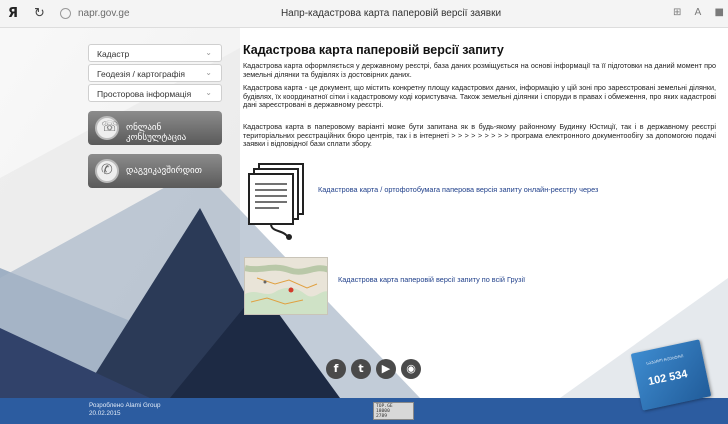 The width and height of the screenshot is (728, 424). Describe the element at coordinates (719, 12) in the screenshot. I see `bookmark-icon: ■` at that location.